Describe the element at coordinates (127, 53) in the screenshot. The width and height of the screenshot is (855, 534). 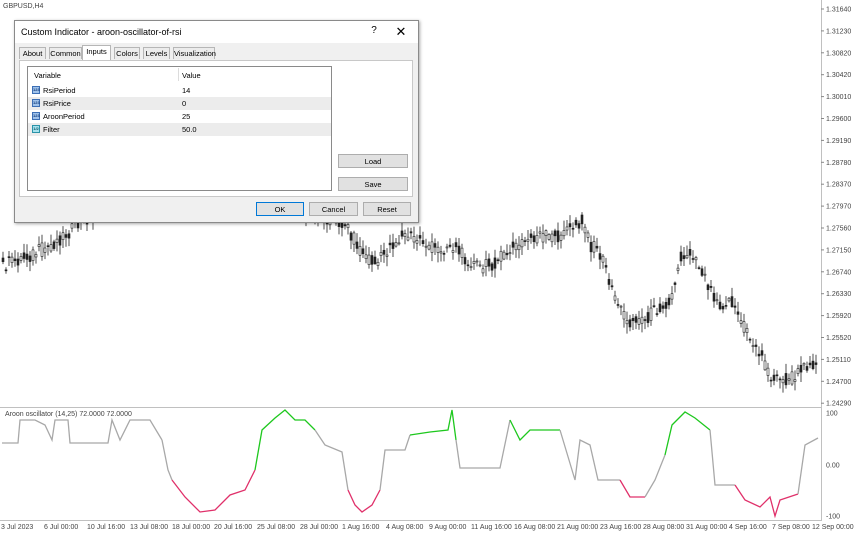
I see `tab-colors: Colors` at that location.